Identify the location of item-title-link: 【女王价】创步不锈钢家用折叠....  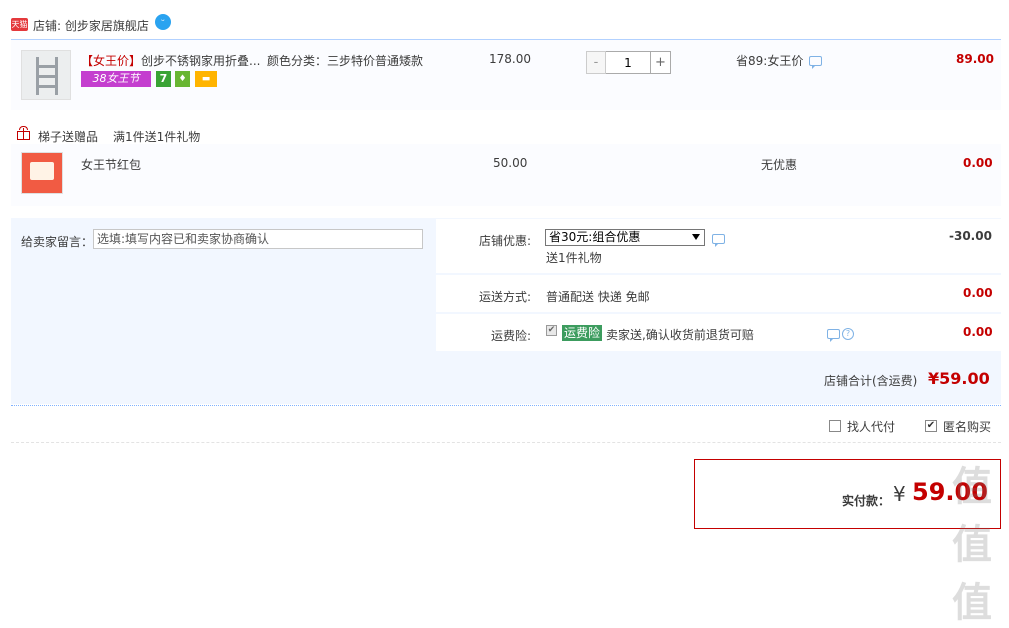
(171, 60).